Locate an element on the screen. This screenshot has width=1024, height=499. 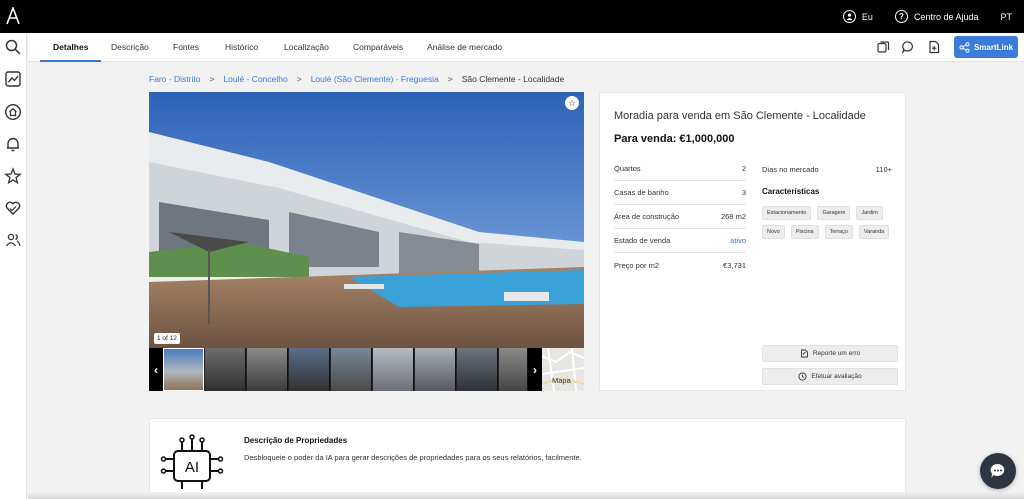
tab-descricao: Descrição is located at coordinates (130, 47).